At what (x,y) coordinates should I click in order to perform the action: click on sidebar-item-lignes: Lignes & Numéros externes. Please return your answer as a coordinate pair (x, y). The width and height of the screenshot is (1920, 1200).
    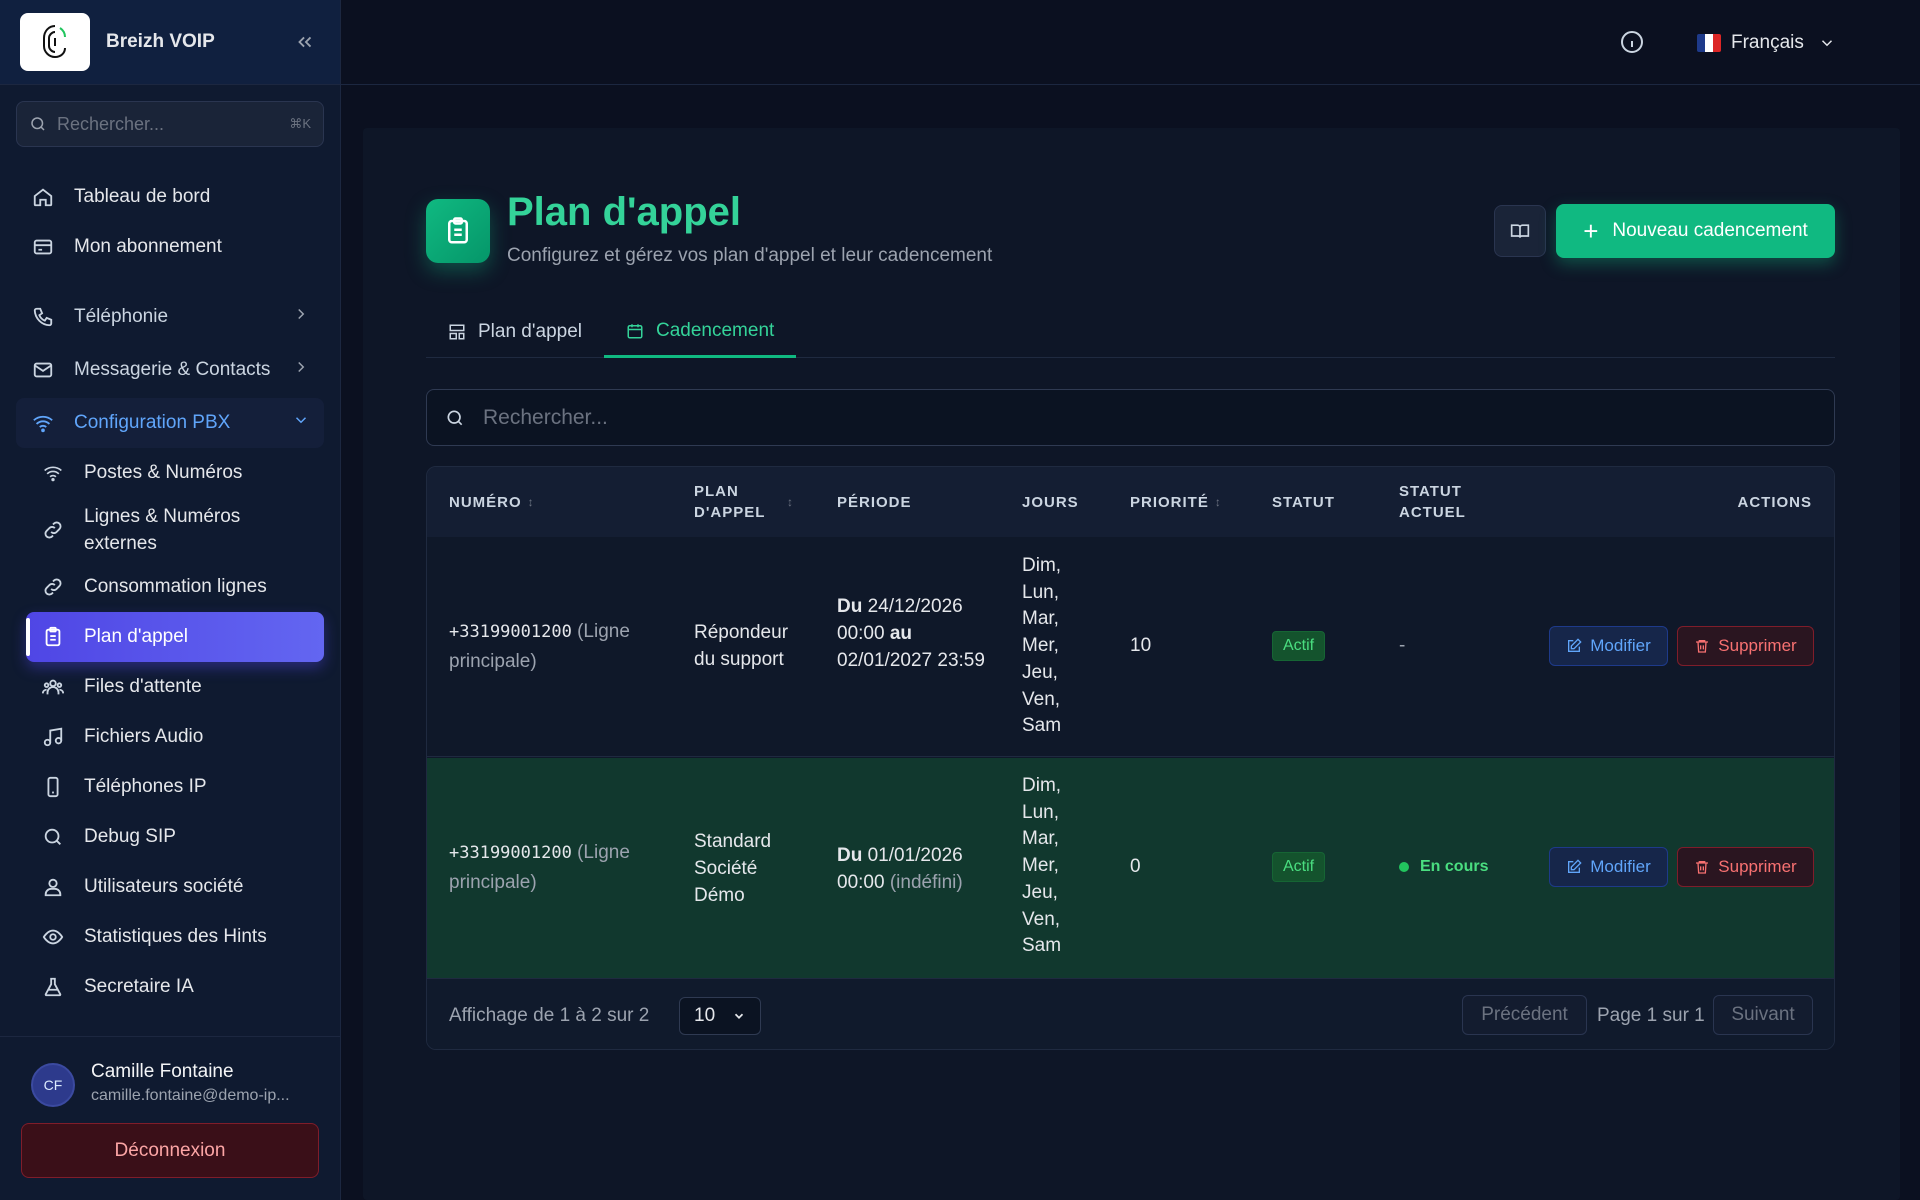
    Looking at the image, I should click on (175, 530).